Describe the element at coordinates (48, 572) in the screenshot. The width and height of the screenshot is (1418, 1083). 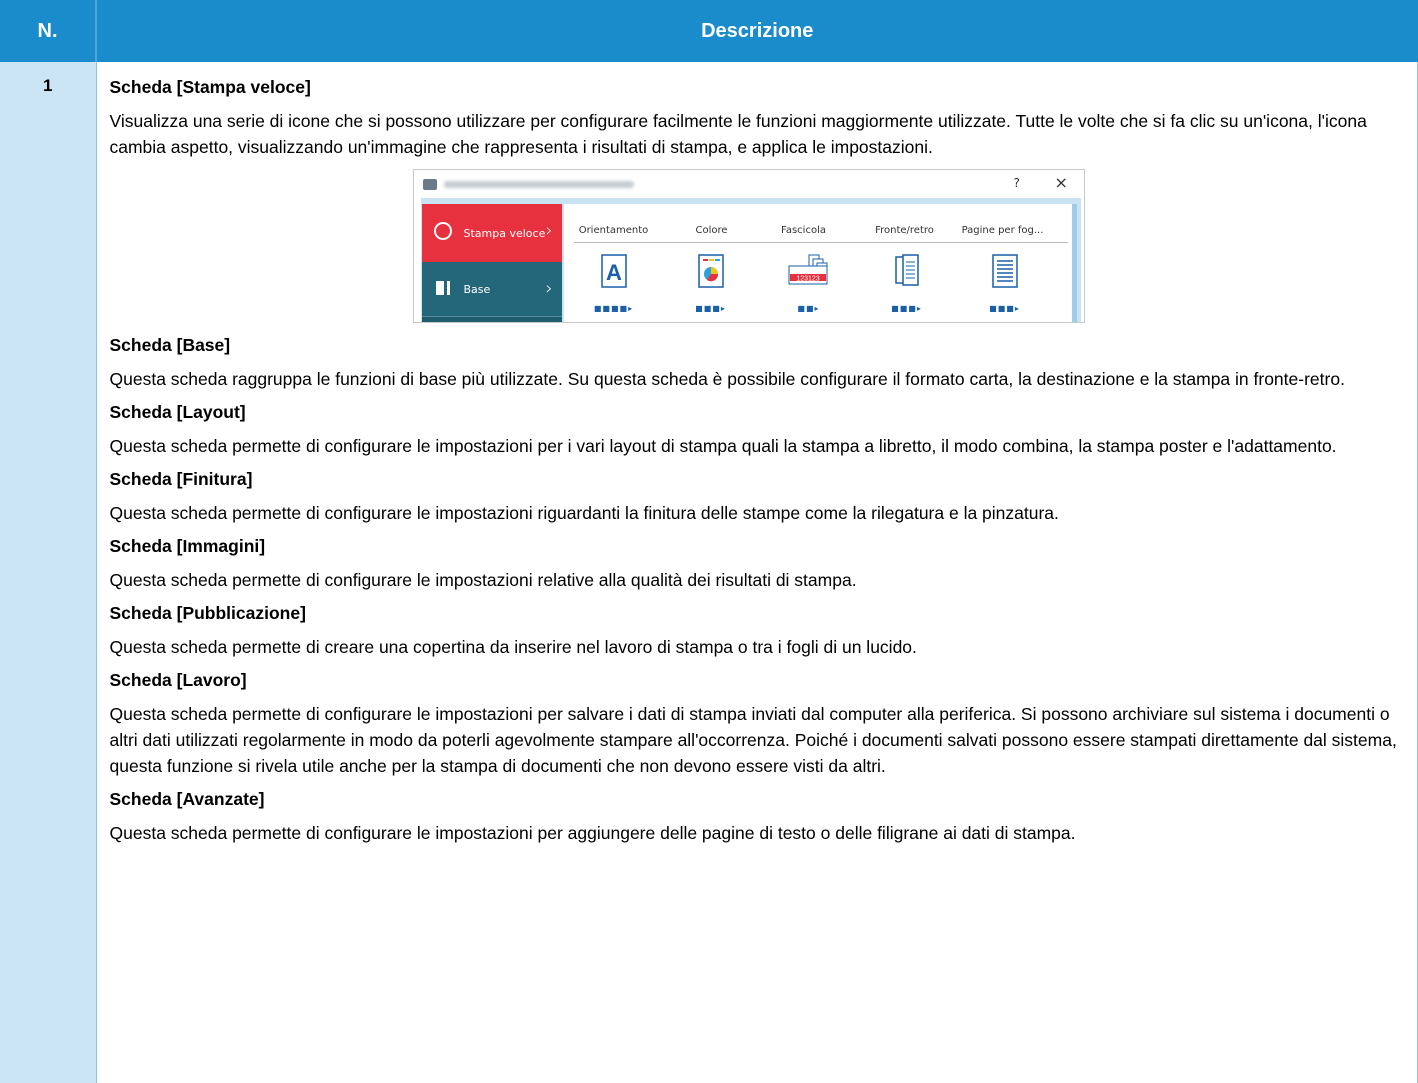
I see `row-number: 1` at that location.